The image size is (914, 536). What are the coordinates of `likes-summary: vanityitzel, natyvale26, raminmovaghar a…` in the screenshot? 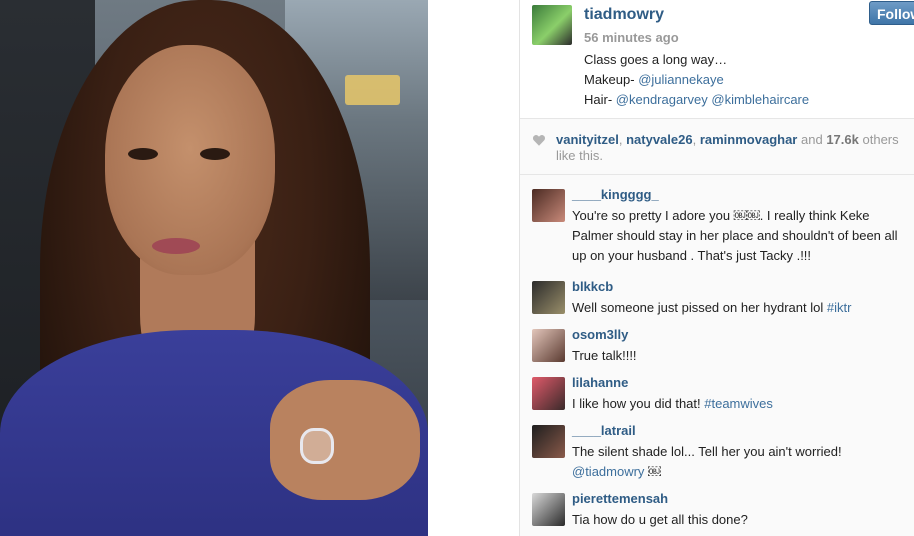 It's located at (727, 147).